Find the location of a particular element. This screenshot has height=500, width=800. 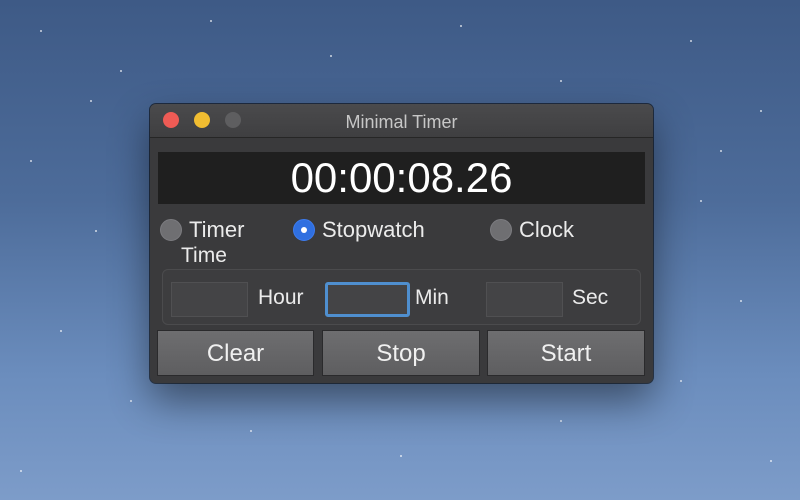

sec-field is located at coordinates (524, 299).